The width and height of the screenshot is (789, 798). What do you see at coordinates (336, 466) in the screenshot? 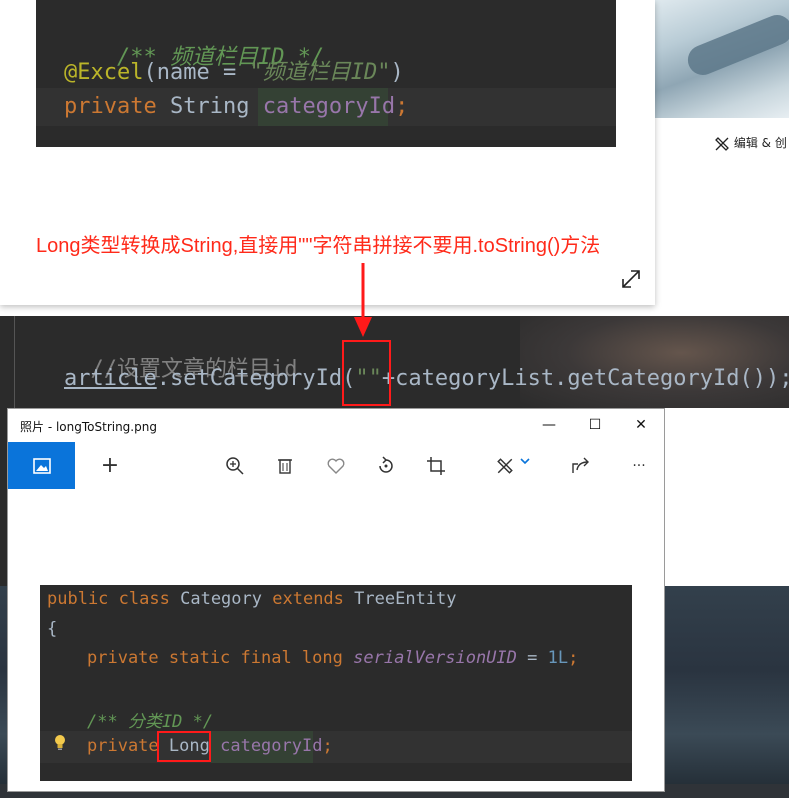
I see `favorite-icon` at bounding box center [336, 466].